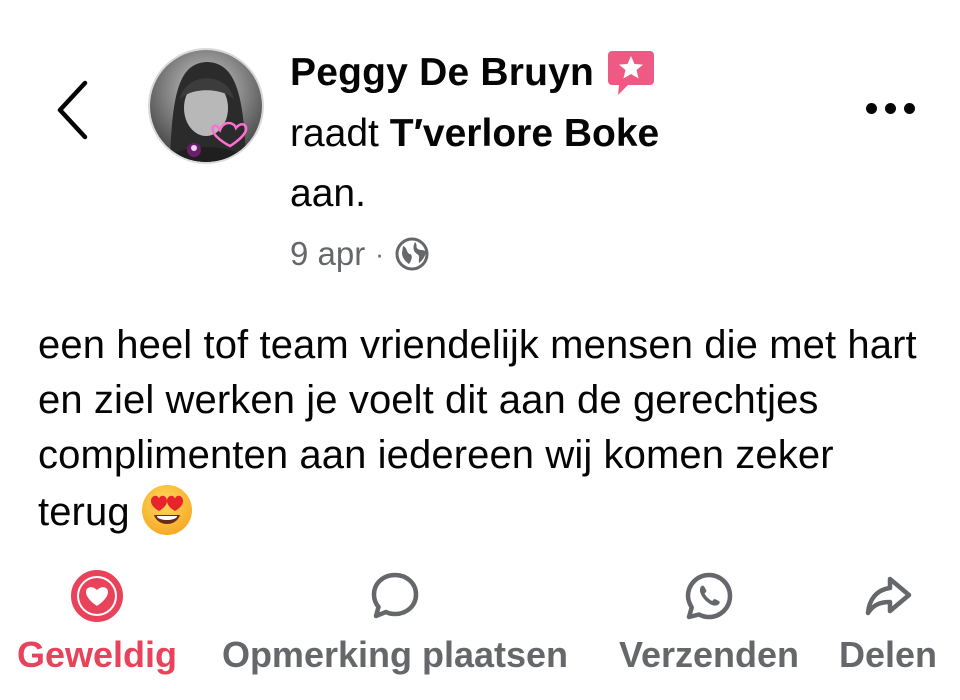 The height and width of the screenshot is (700, 960). I want to click on post-meta: 9 apr ·, so click(560, 254).